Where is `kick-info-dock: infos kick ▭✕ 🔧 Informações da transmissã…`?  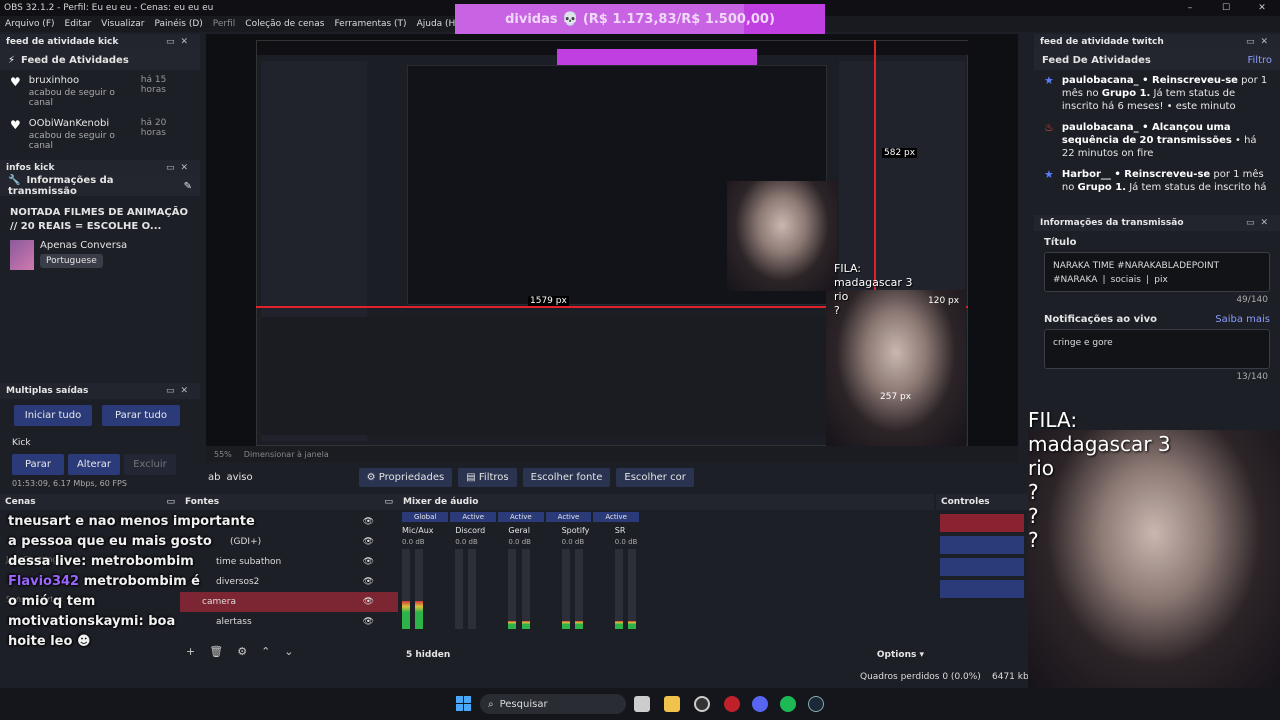 kick-info-dock: infos kick ▭✕ 🔧 Informações da transmissã… is located at coordinates (100, 271).